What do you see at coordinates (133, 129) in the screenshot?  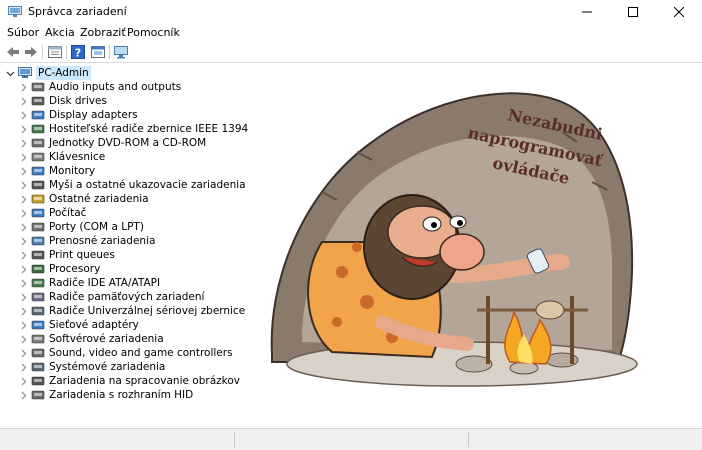 I see `tree-item: Hostiteľské radiče zbernice IEEE 1394` at bounding box center [133, 129].